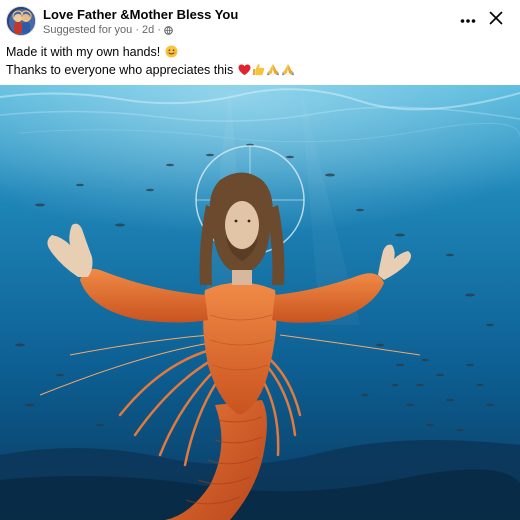 Image resolution: width=520 pixels, height=520 pixels. I want to click on close-button, so click(496, 20).